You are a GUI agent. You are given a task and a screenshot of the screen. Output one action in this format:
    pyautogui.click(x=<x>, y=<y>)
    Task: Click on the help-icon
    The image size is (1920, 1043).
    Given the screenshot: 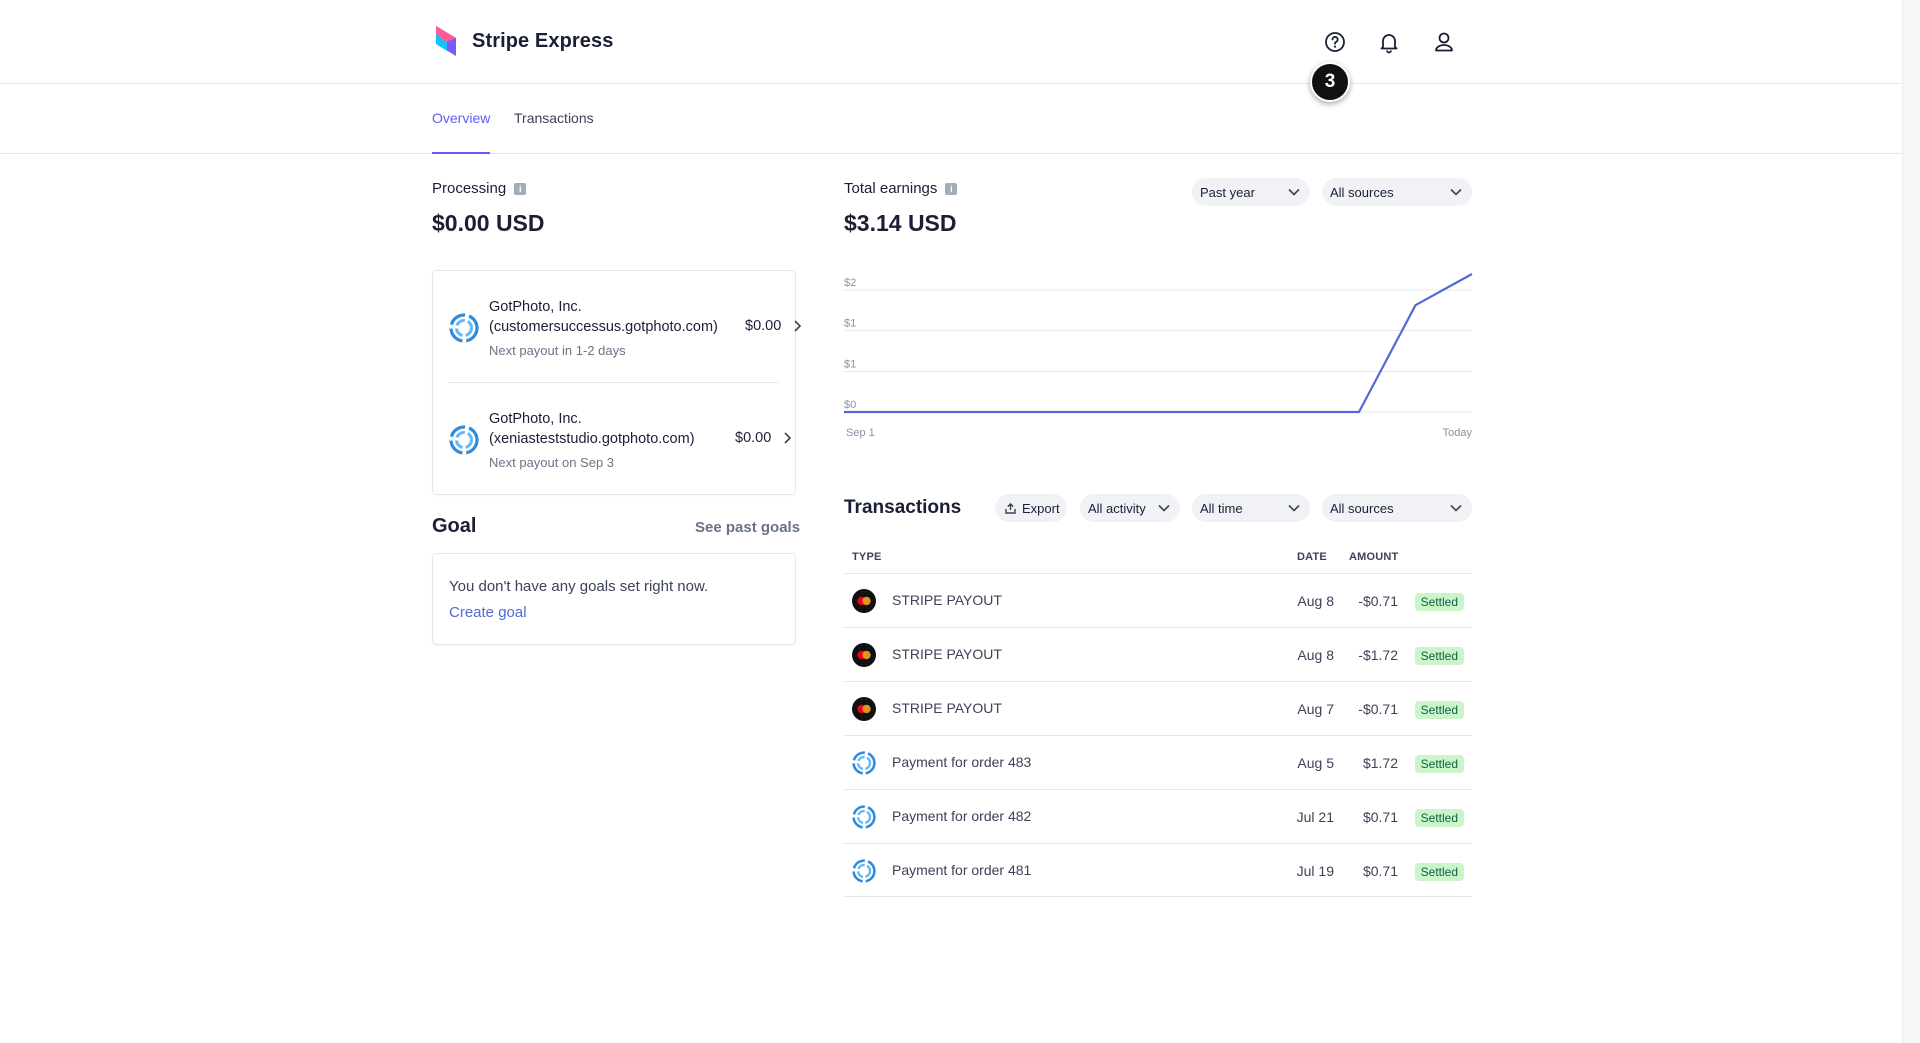 What is the action you would take?
    pyautogui.click(x=1335, y=42)
    